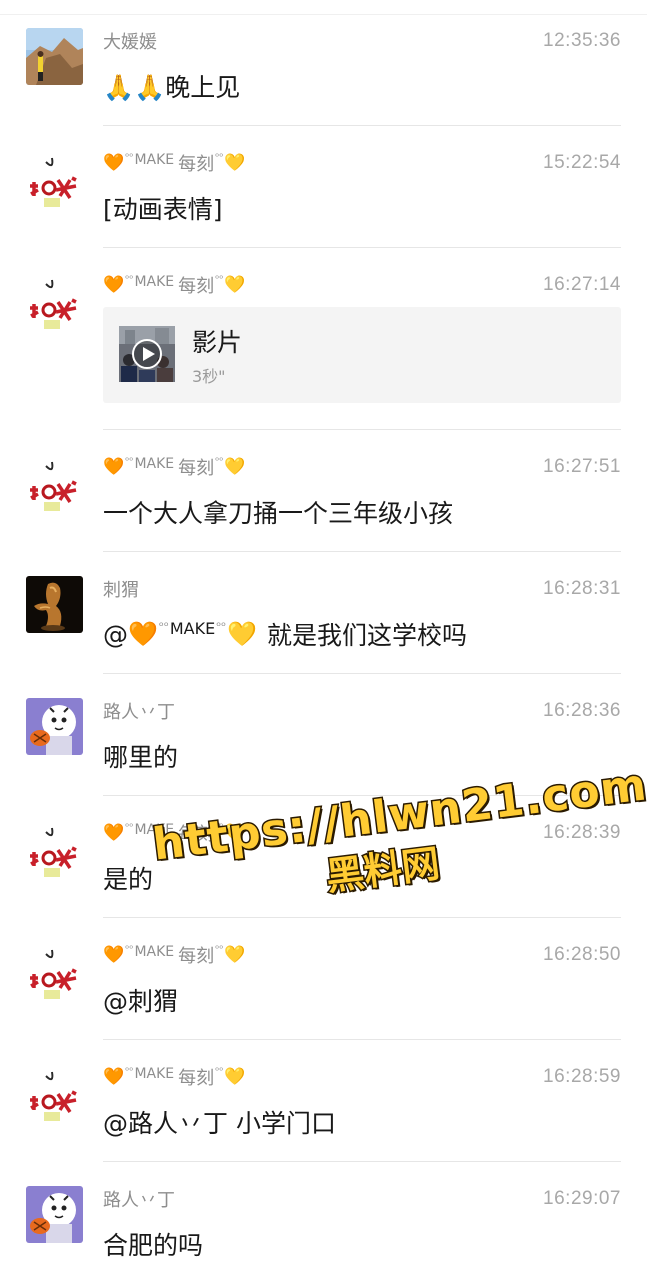 This screenshot has height=1280, width=647. What do you see at coordinates (54, 56) in the screenshot?
I see `mountain-photo-avatar` at bounding box center [54, 56].